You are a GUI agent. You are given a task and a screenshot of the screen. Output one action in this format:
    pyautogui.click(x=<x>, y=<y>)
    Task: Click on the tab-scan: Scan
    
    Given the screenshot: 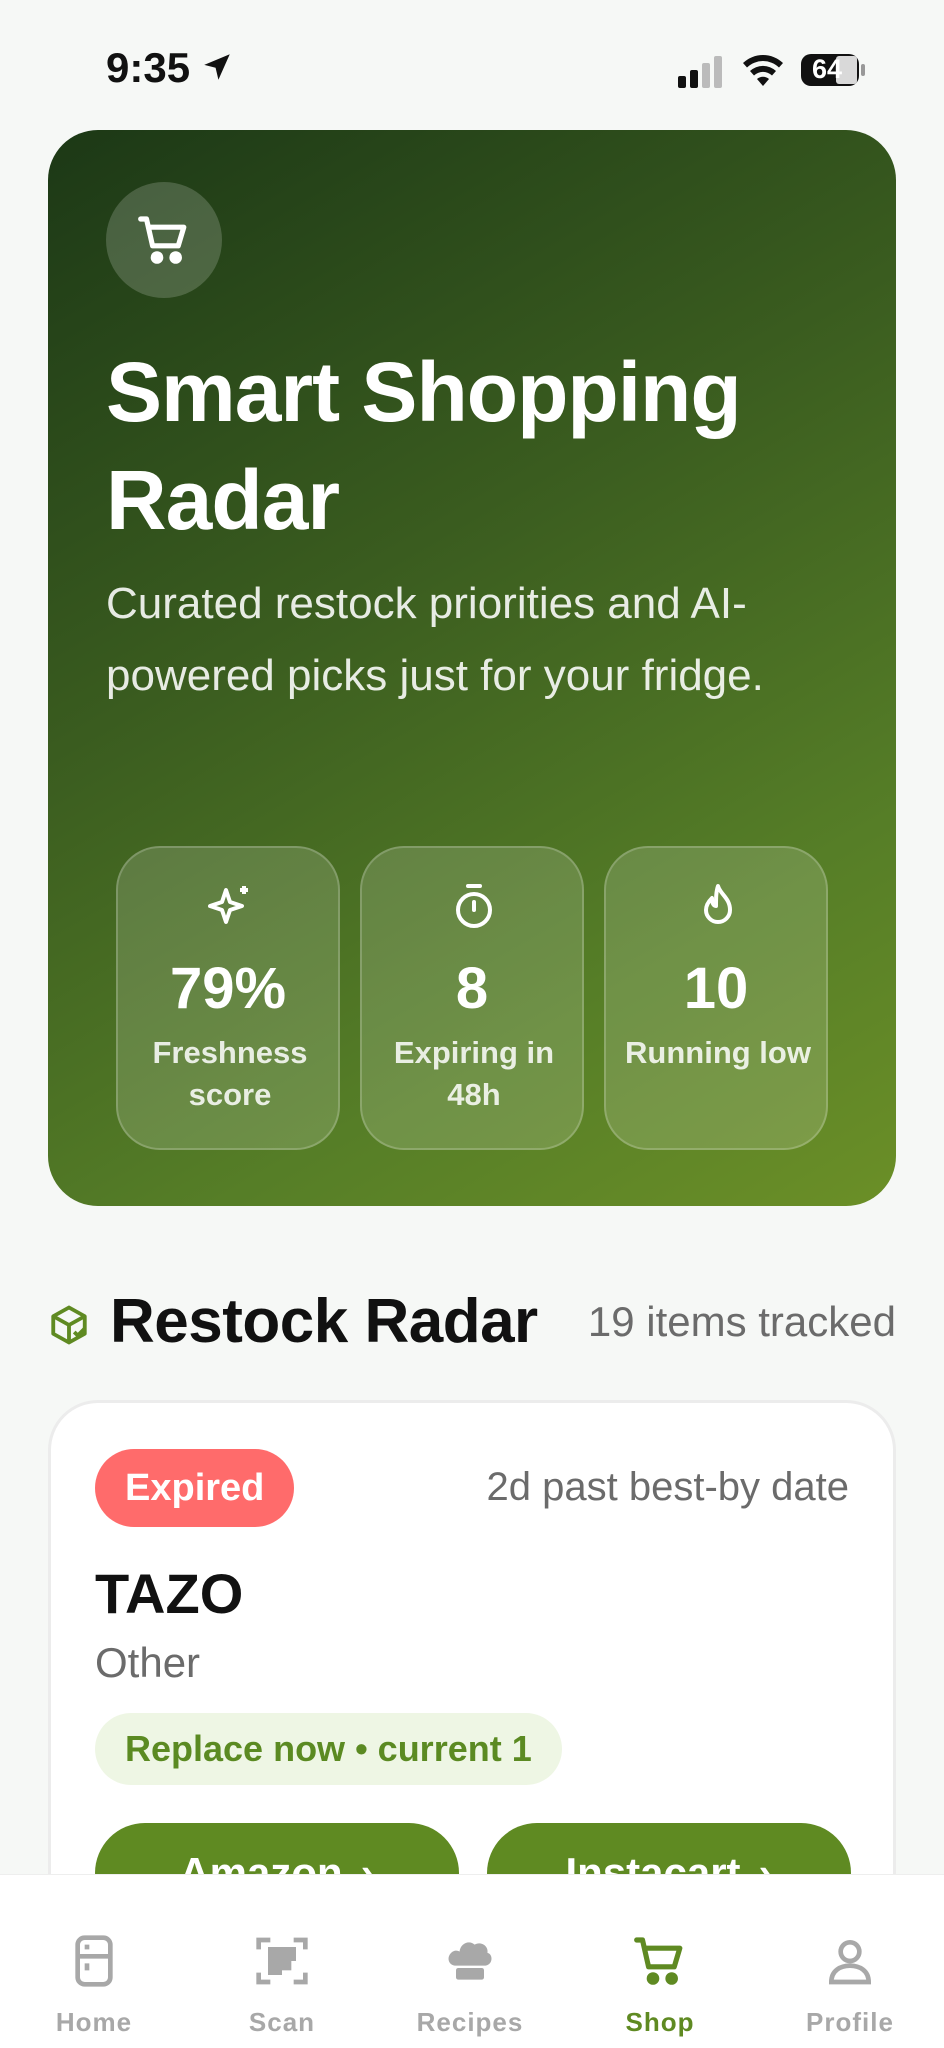 What is the action you would take?
    pyautogui.click(x=282, y=1988)
    